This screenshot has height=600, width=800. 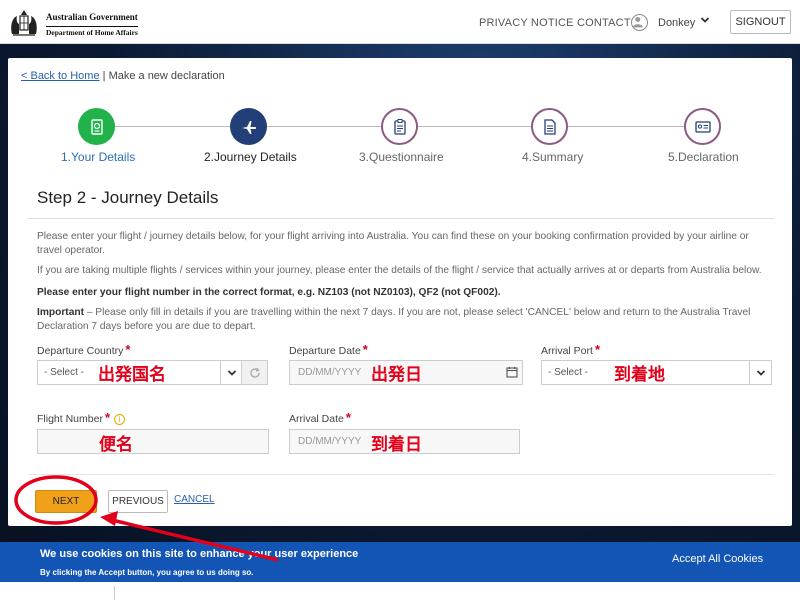 I want to click on accept-cookies-button: Accept All Cookies, so click(x=717, y=559).